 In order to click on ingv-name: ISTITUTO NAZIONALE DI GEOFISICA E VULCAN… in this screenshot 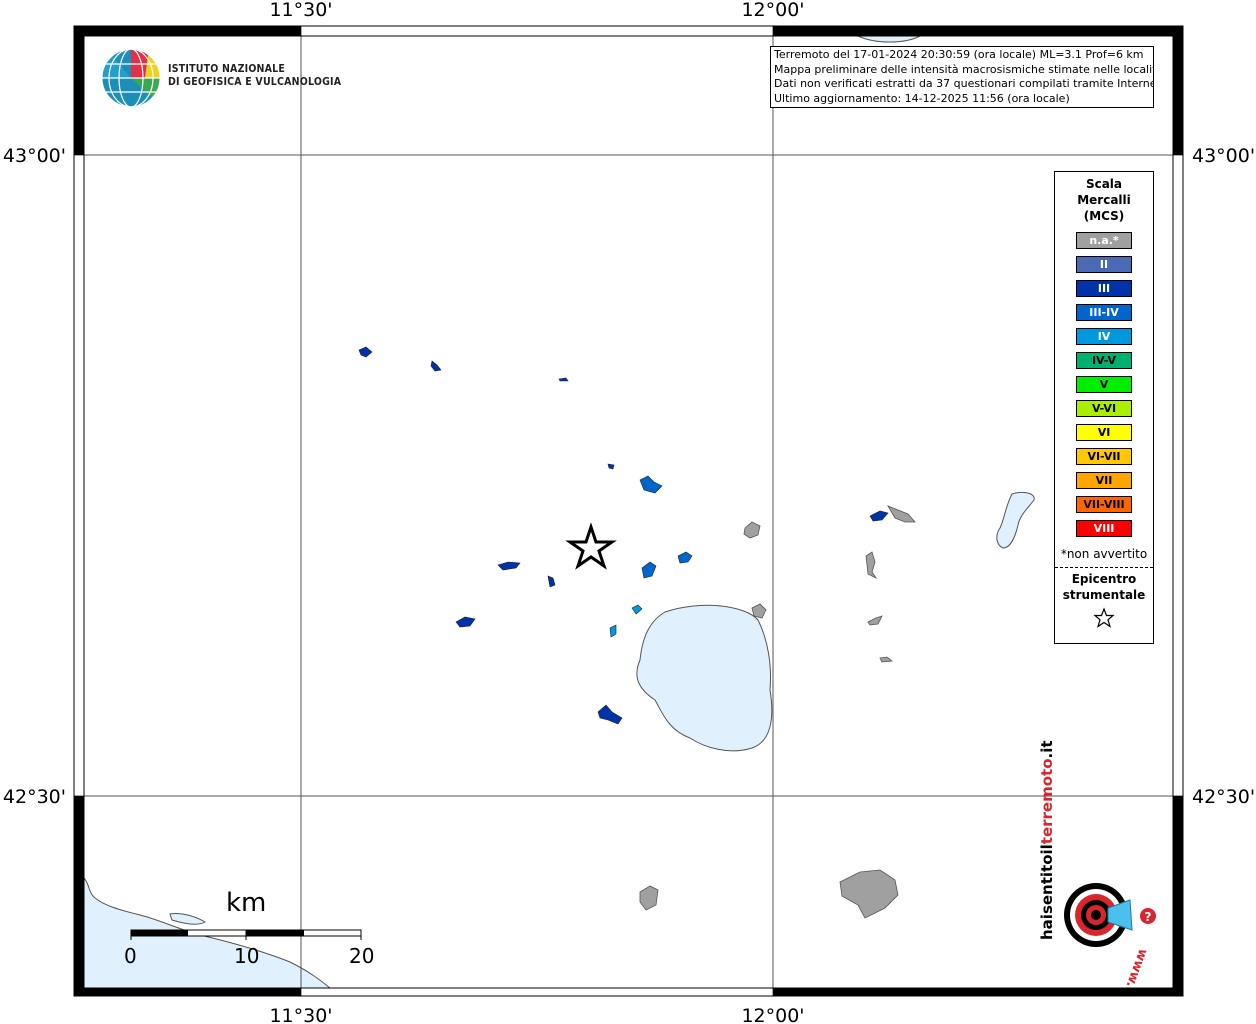, I will do `click(254, 76)`.